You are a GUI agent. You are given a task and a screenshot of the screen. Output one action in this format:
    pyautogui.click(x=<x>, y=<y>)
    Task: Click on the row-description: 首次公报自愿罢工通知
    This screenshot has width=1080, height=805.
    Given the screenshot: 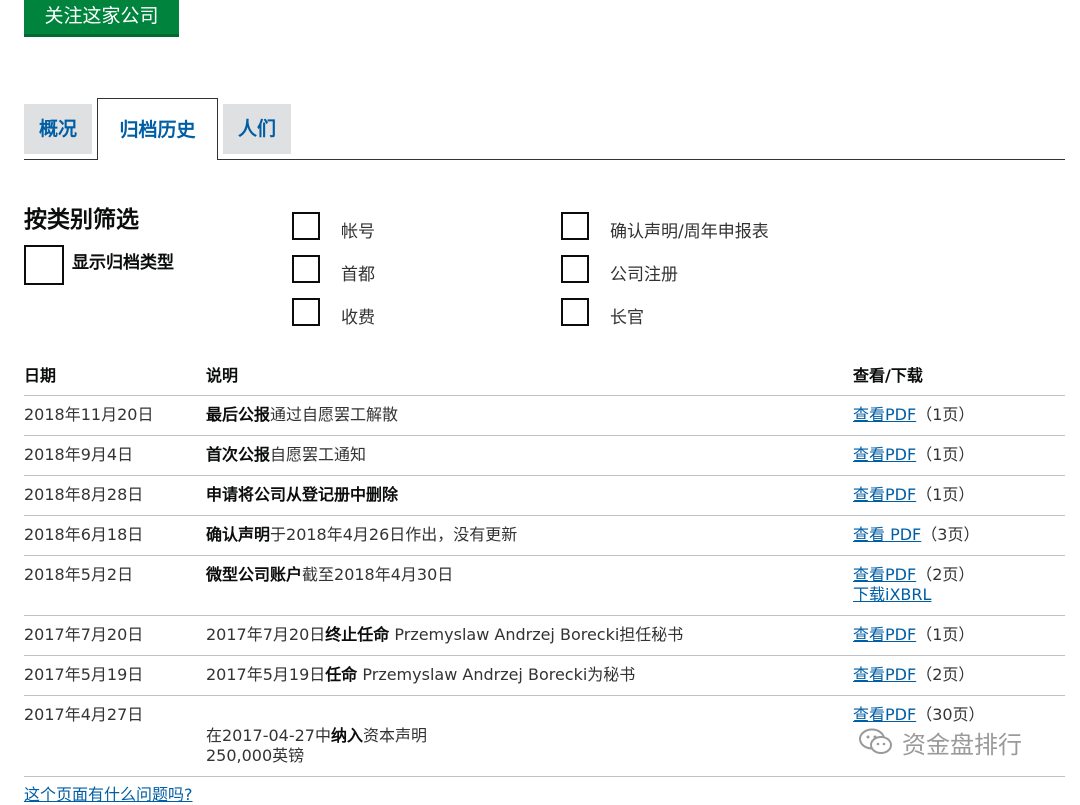 What is the action you would take?
    pyautogui.click(x=529, y=455)
    